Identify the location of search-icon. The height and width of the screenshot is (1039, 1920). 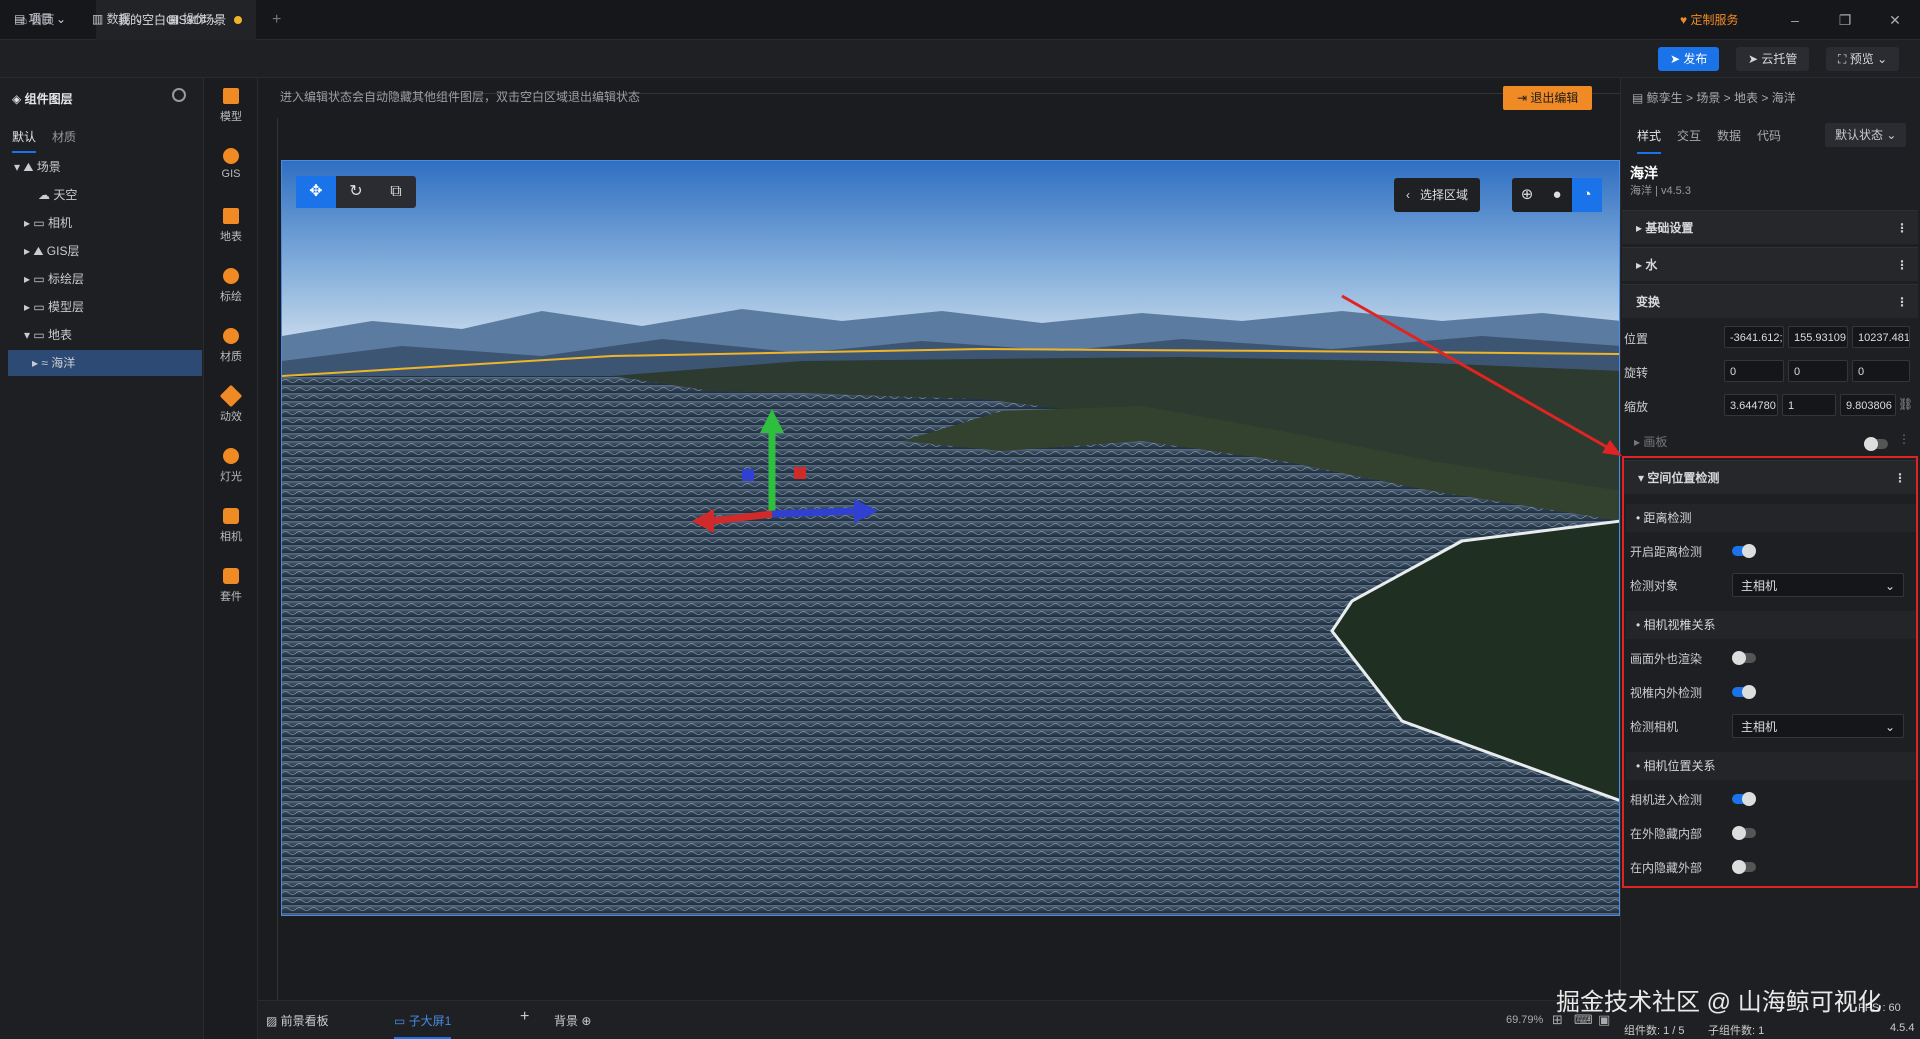
(179, 95).